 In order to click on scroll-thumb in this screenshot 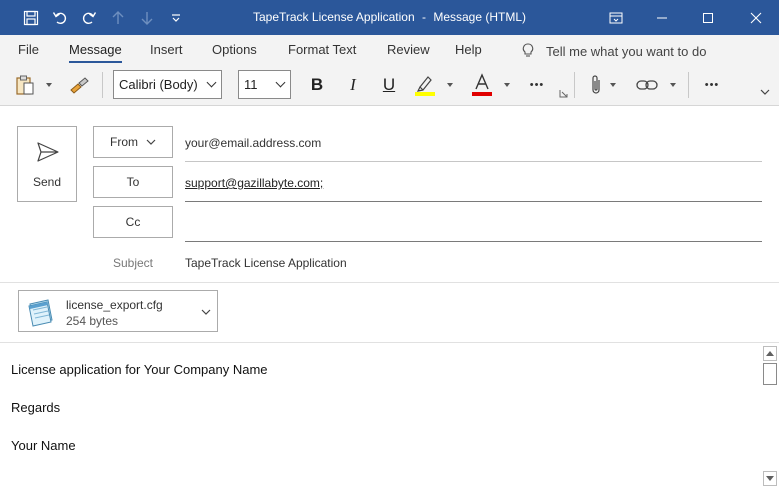, I will do `click(770, 374)`.